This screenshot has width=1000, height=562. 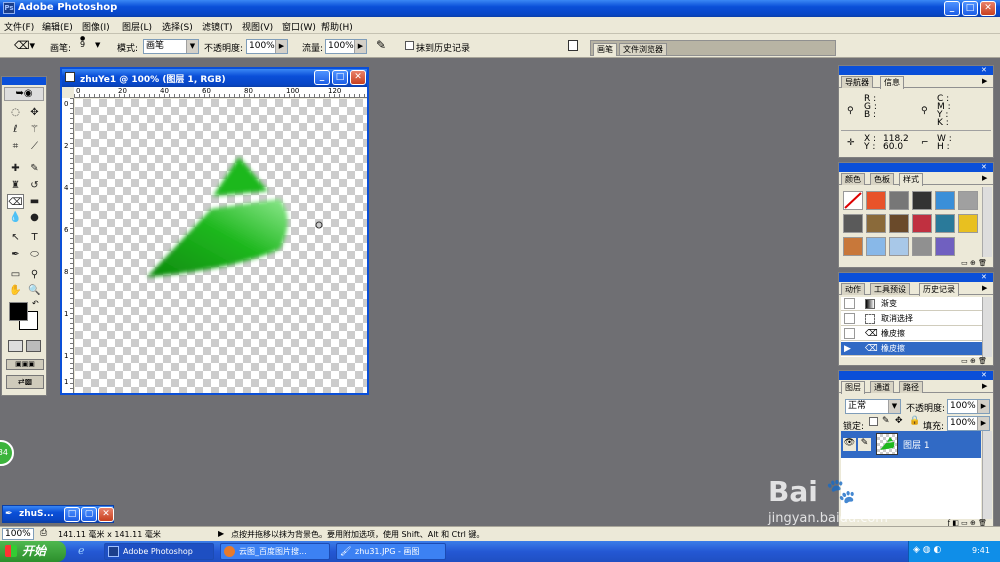 I want to click on menu-edit: 编辑(E), so click(x=57, y=26).